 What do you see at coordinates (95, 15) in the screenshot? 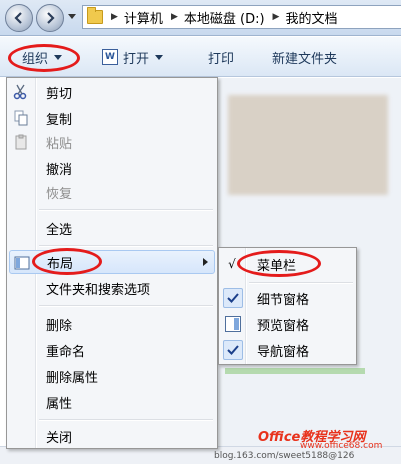
I see `folder-icon` at bounding box center [95, 15].